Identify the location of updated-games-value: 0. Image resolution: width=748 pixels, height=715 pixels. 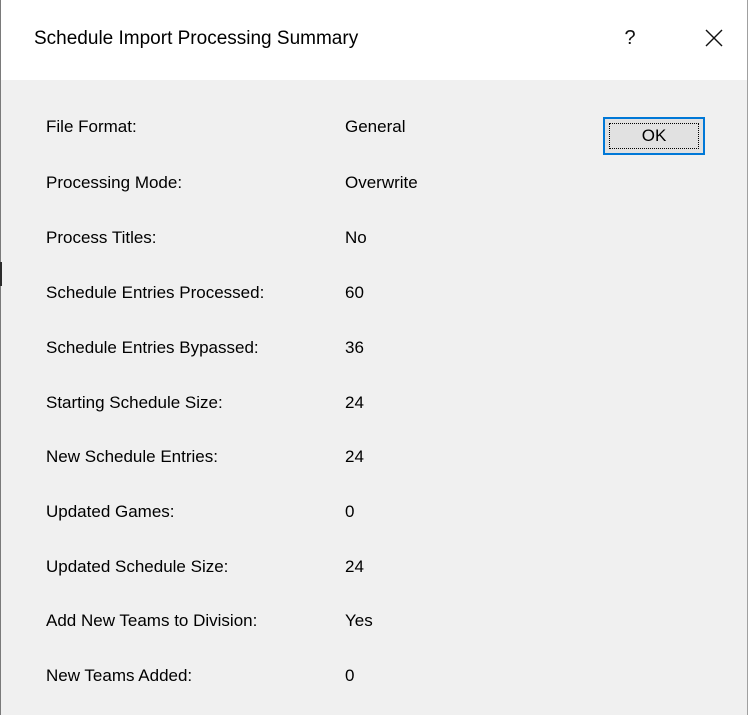
(350, 511).